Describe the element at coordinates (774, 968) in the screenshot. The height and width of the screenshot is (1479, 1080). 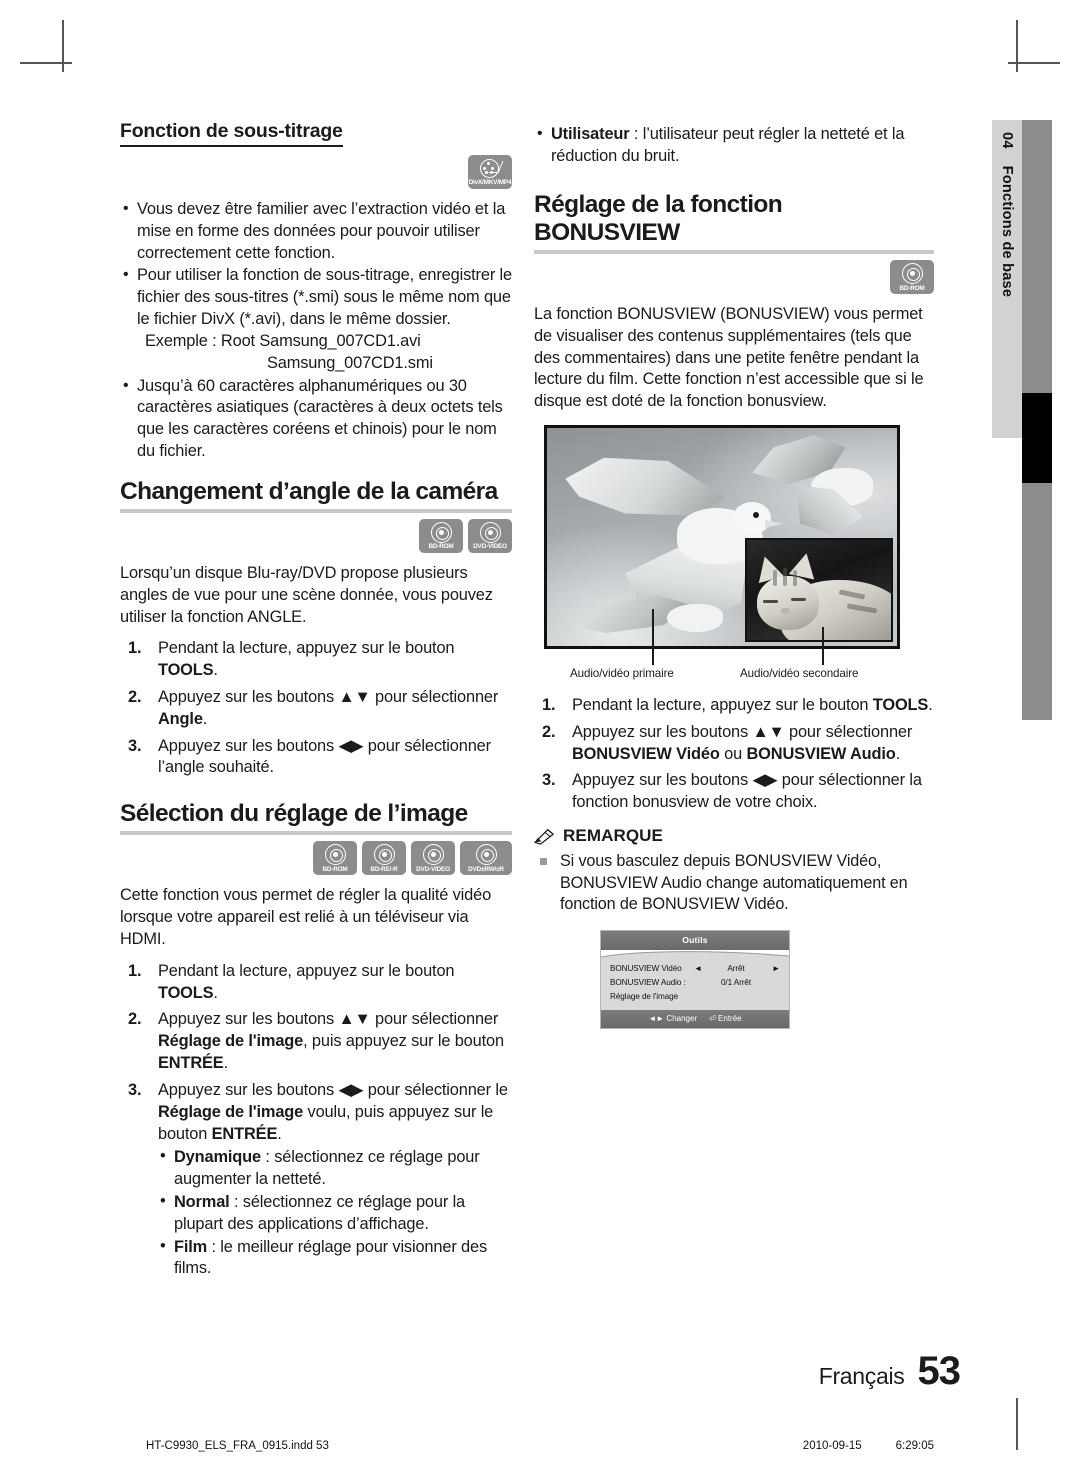
I see `osd-arrow-right-icon: ►` at that location.